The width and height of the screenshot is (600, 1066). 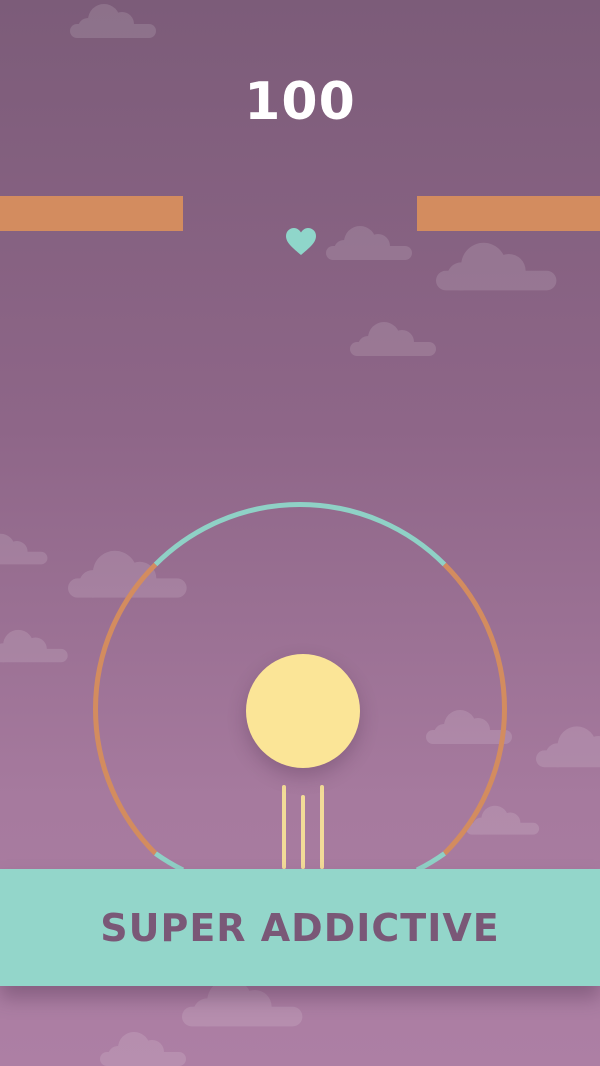 I want to click on banner-text: SUPER ADDICTIVE, so click(x=300, y=927).